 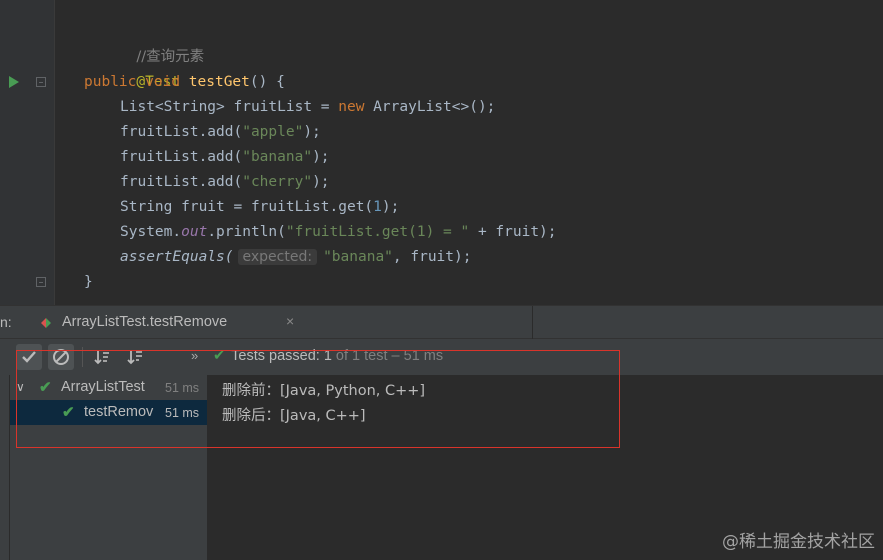 What do you see at coordinates (280, 322) in the screenshot?
I see `tab-arraylisttest-testremove: ArrayListTest.testRemove ×` at bounding box center [280, 322].